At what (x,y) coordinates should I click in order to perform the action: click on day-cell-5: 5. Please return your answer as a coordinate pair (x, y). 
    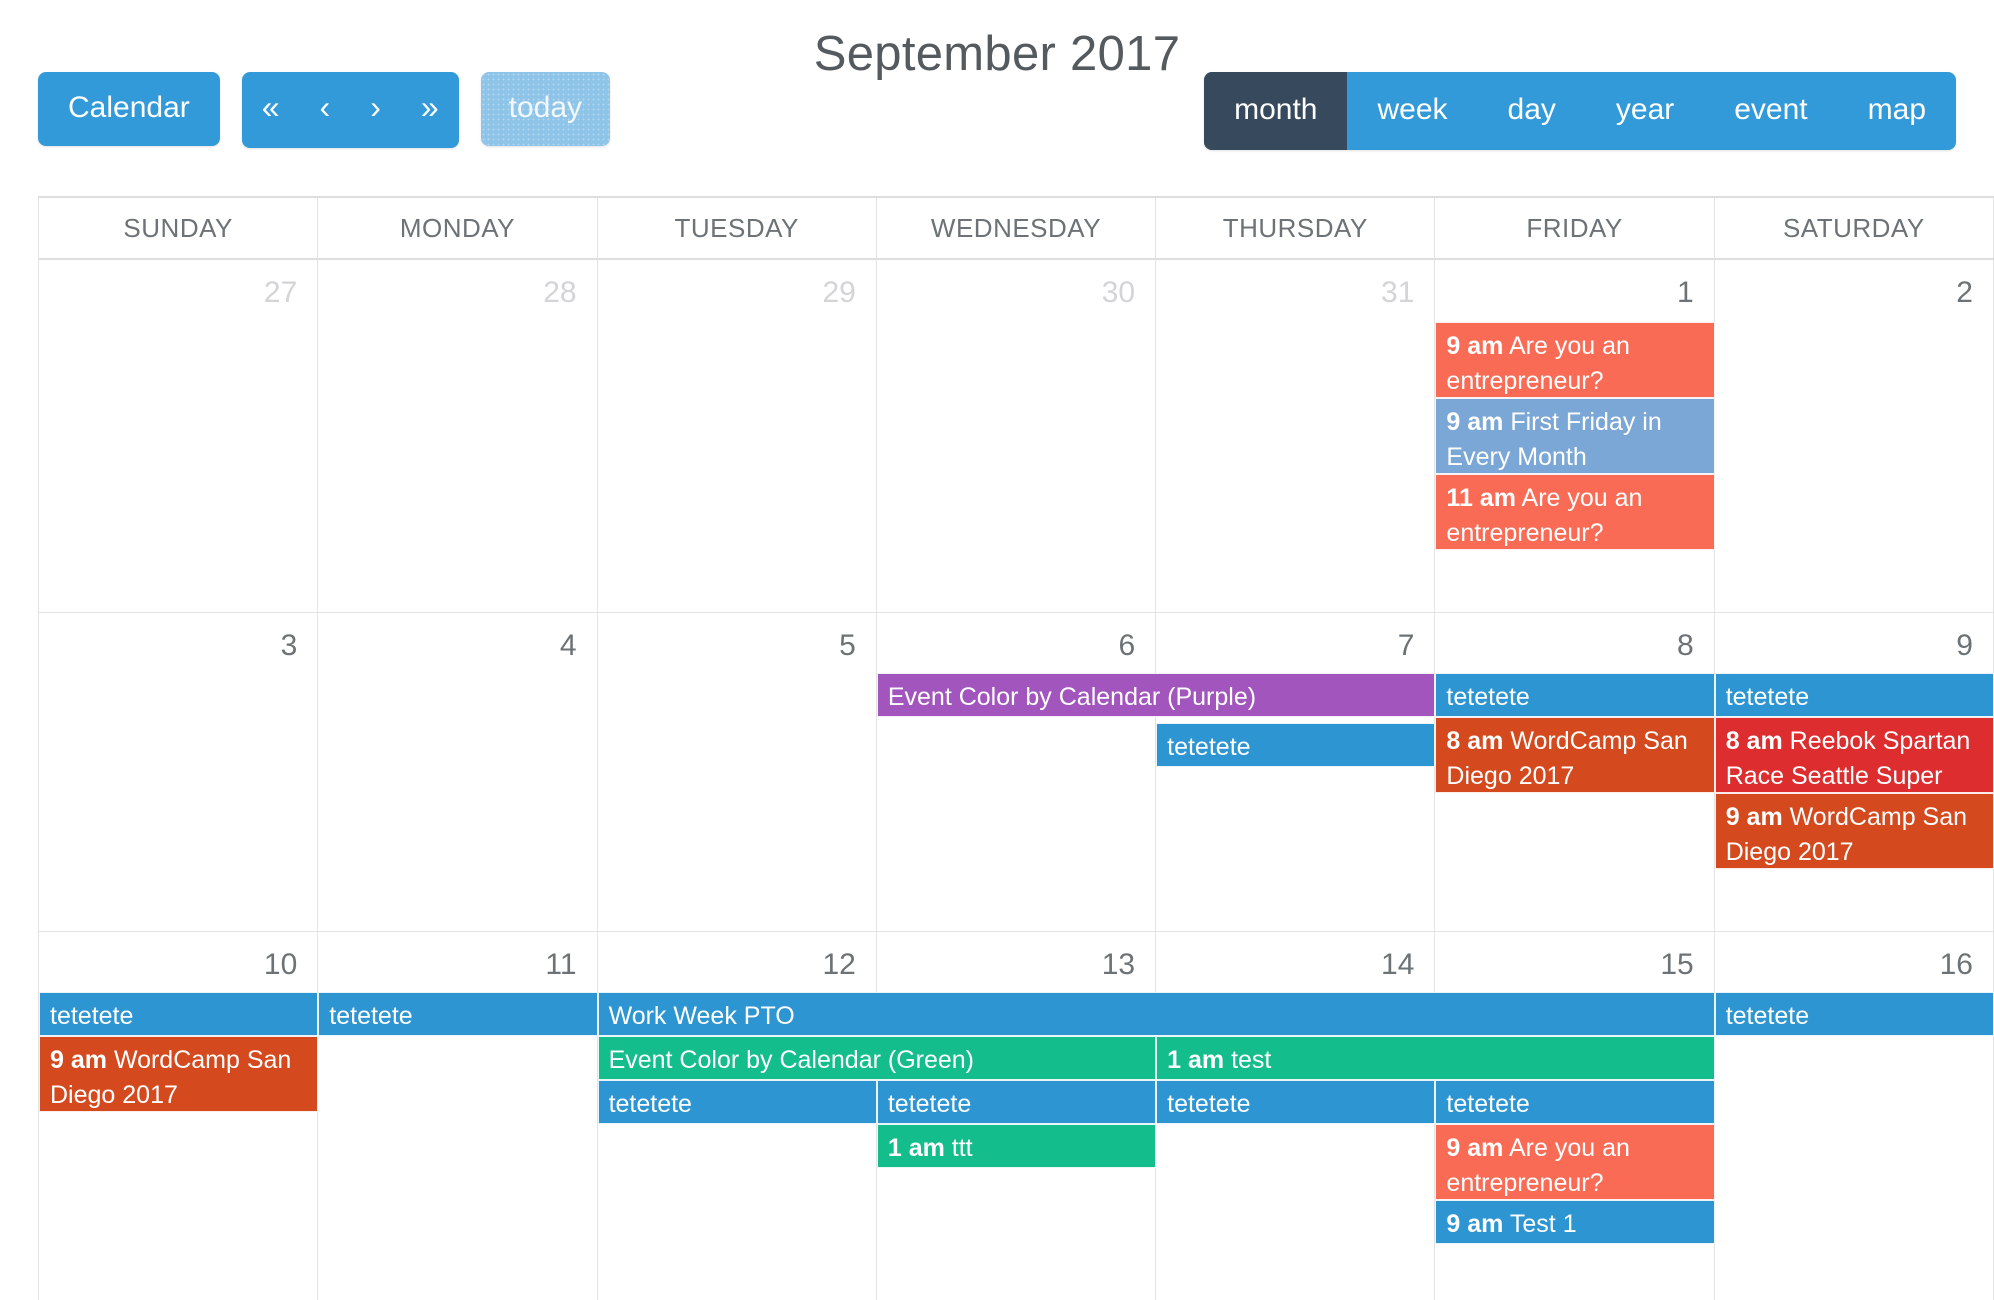
    Looking at the image, I should click on (737, 772).